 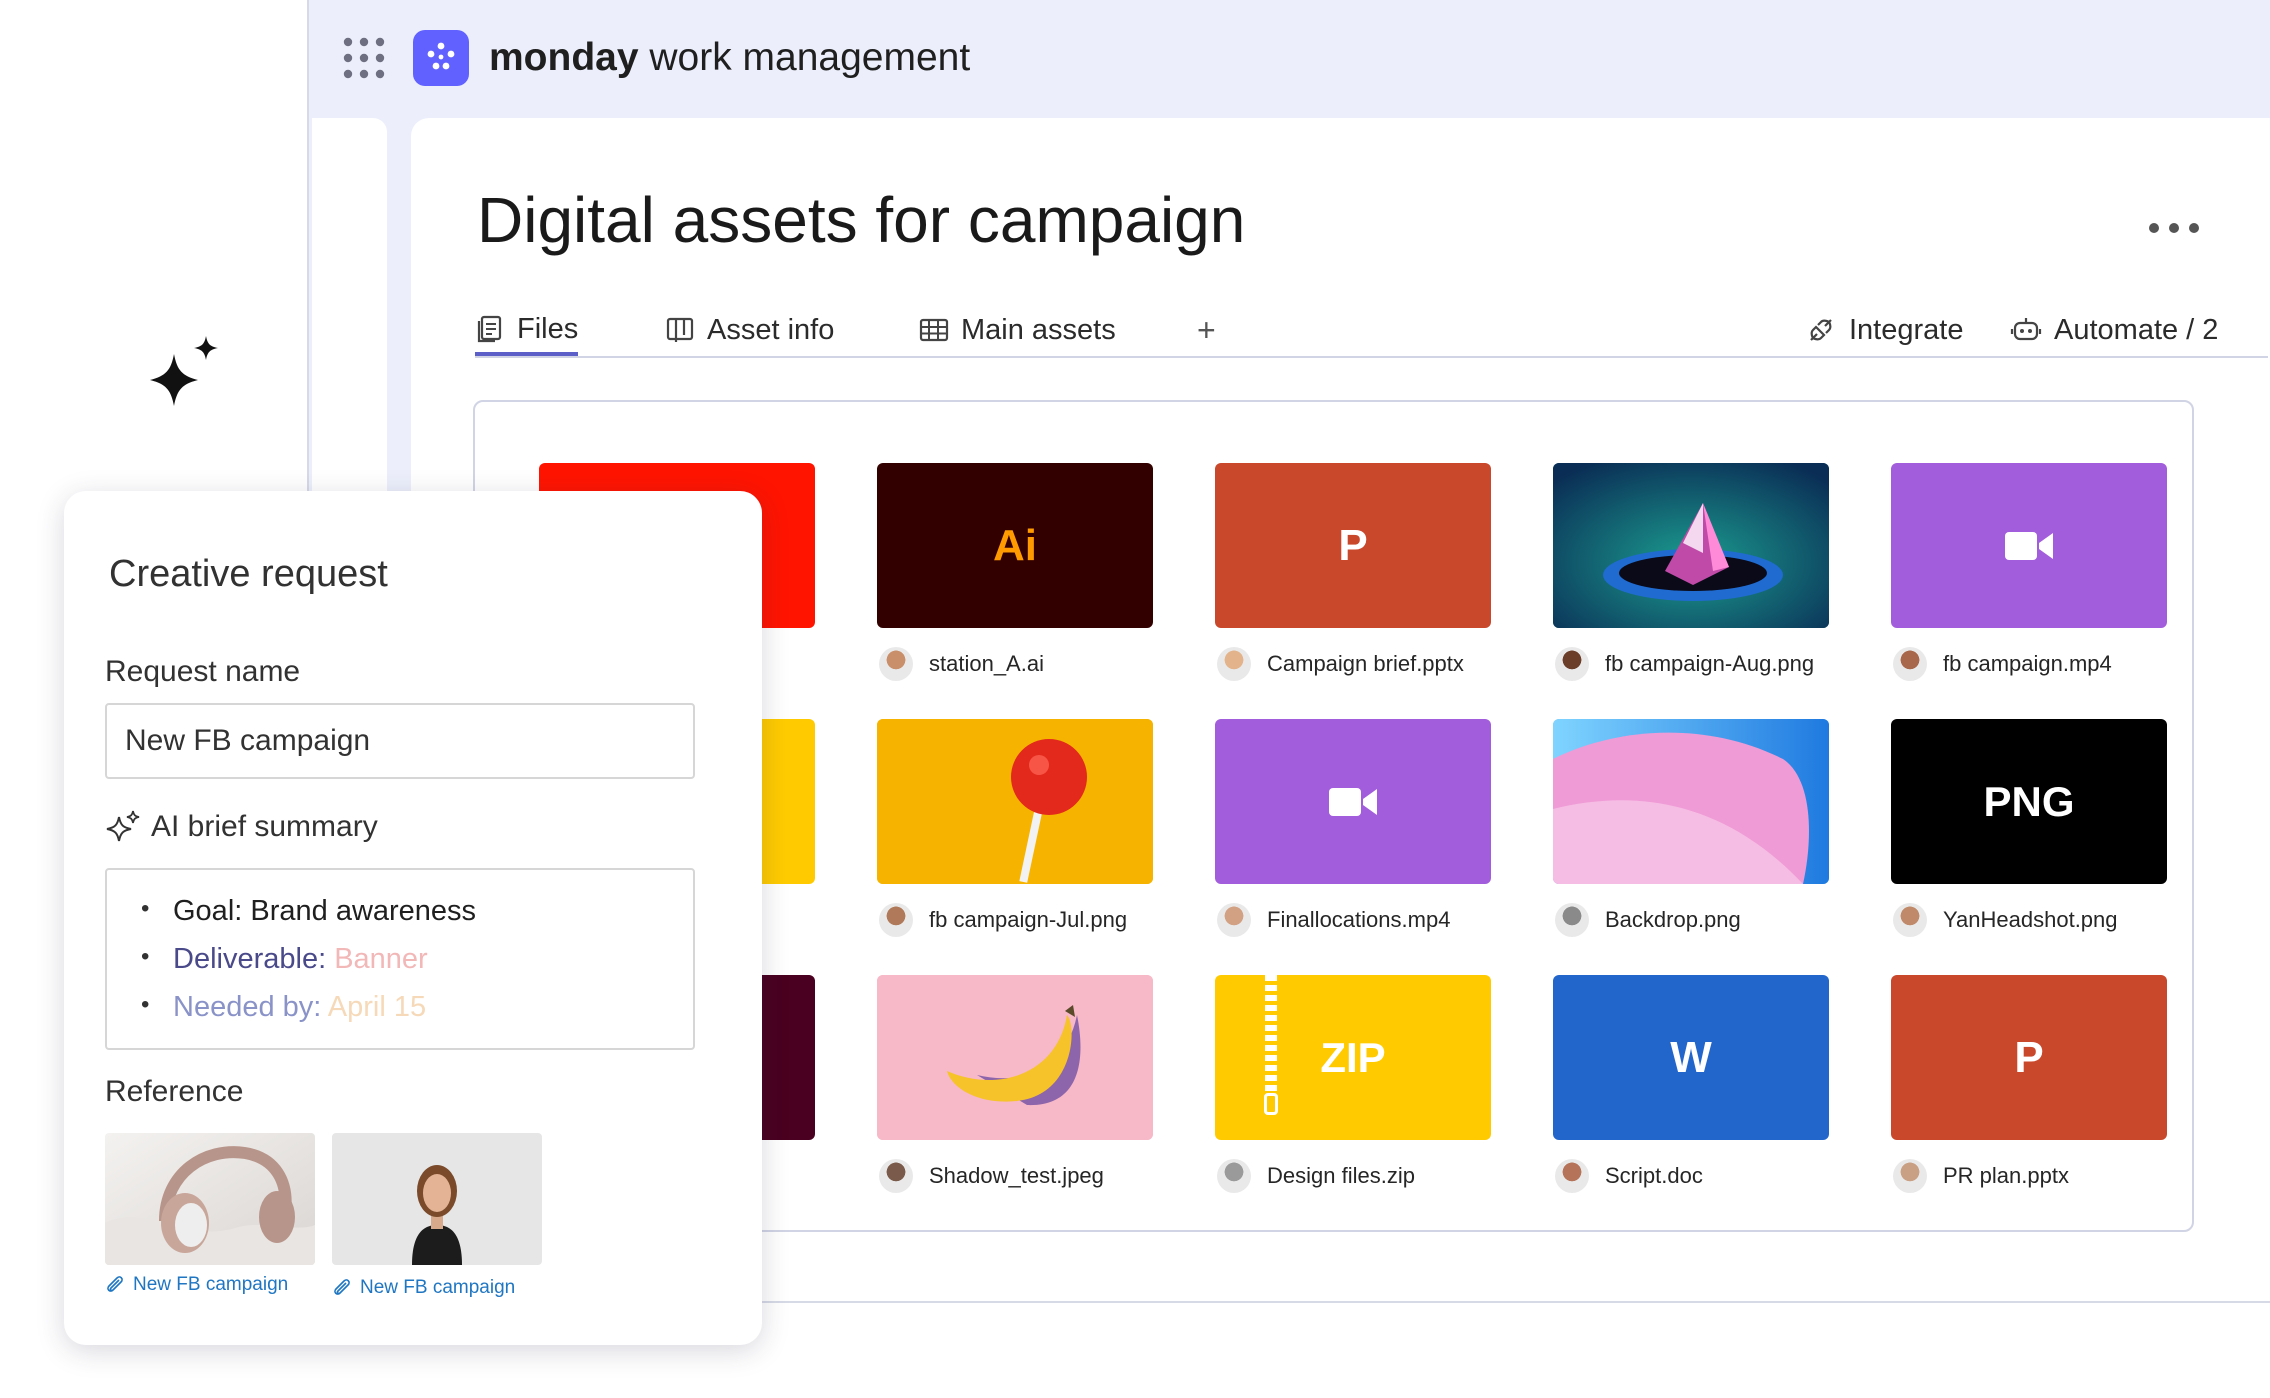 What do you see at coordinates (174, 1091) in the screenshot?
I see `reference-label: Reference` at bounding box center [174, 1091].